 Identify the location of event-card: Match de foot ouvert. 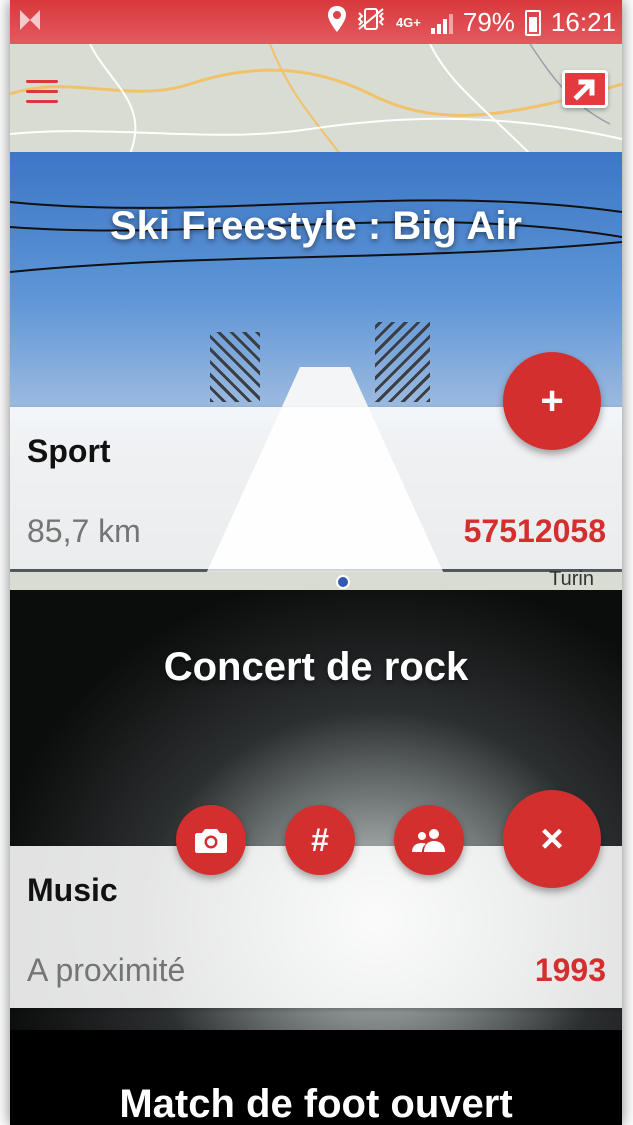
(316, 1077).